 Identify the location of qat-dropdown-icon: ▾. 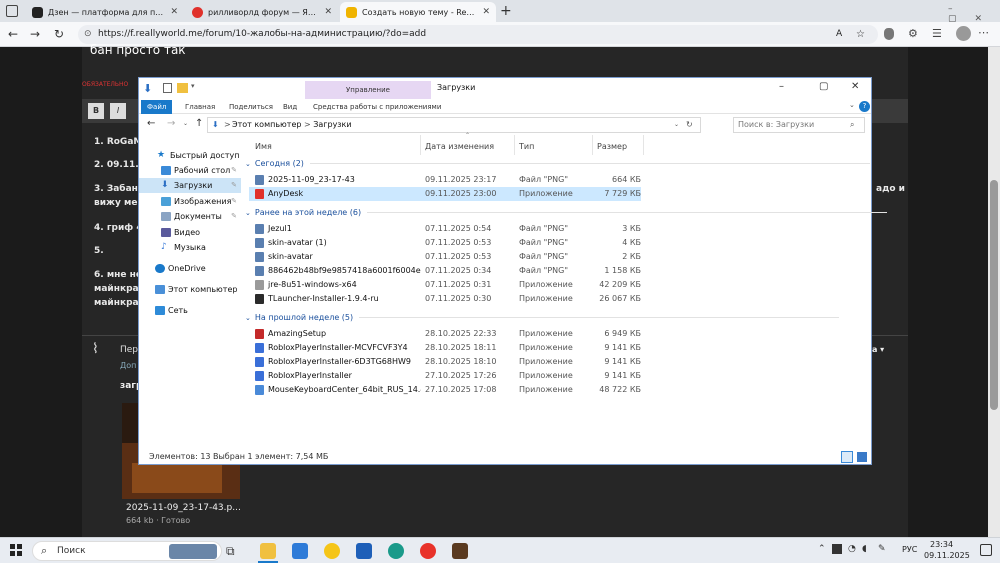
(193, 86).